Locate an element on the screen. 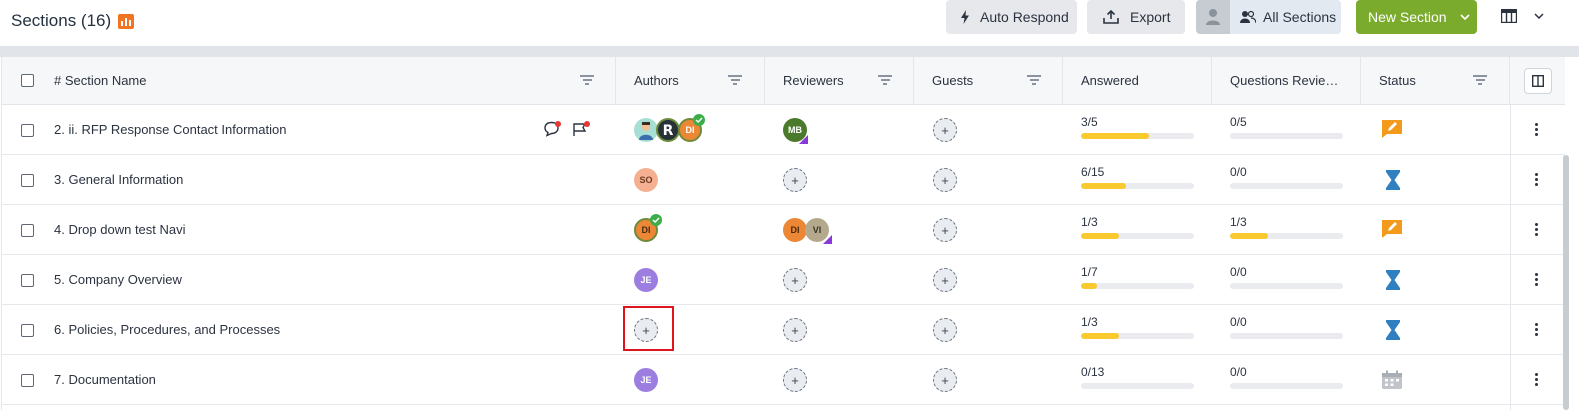 The height and width of the screenshot is (410, 1579). author-avatar: R is located at coordinates (668, 130).